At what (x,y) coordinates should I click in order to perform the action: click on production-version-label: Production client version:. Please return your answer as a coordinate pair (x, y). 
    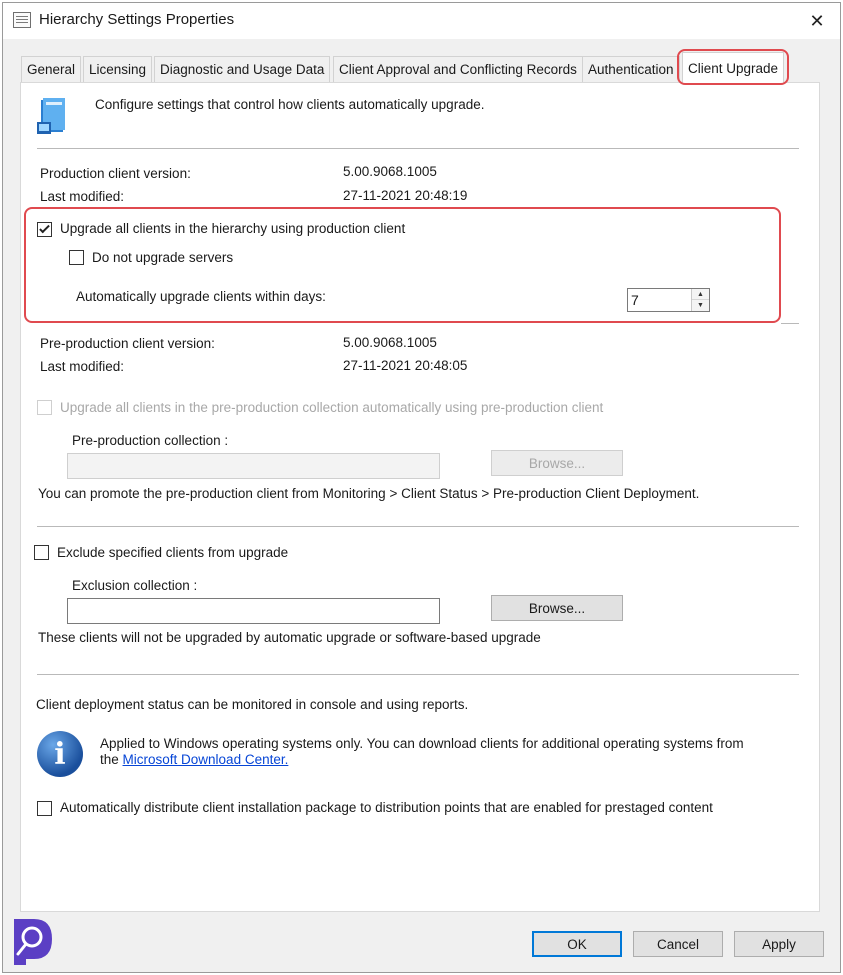
    Looking at the image, I should click on (115, 173).